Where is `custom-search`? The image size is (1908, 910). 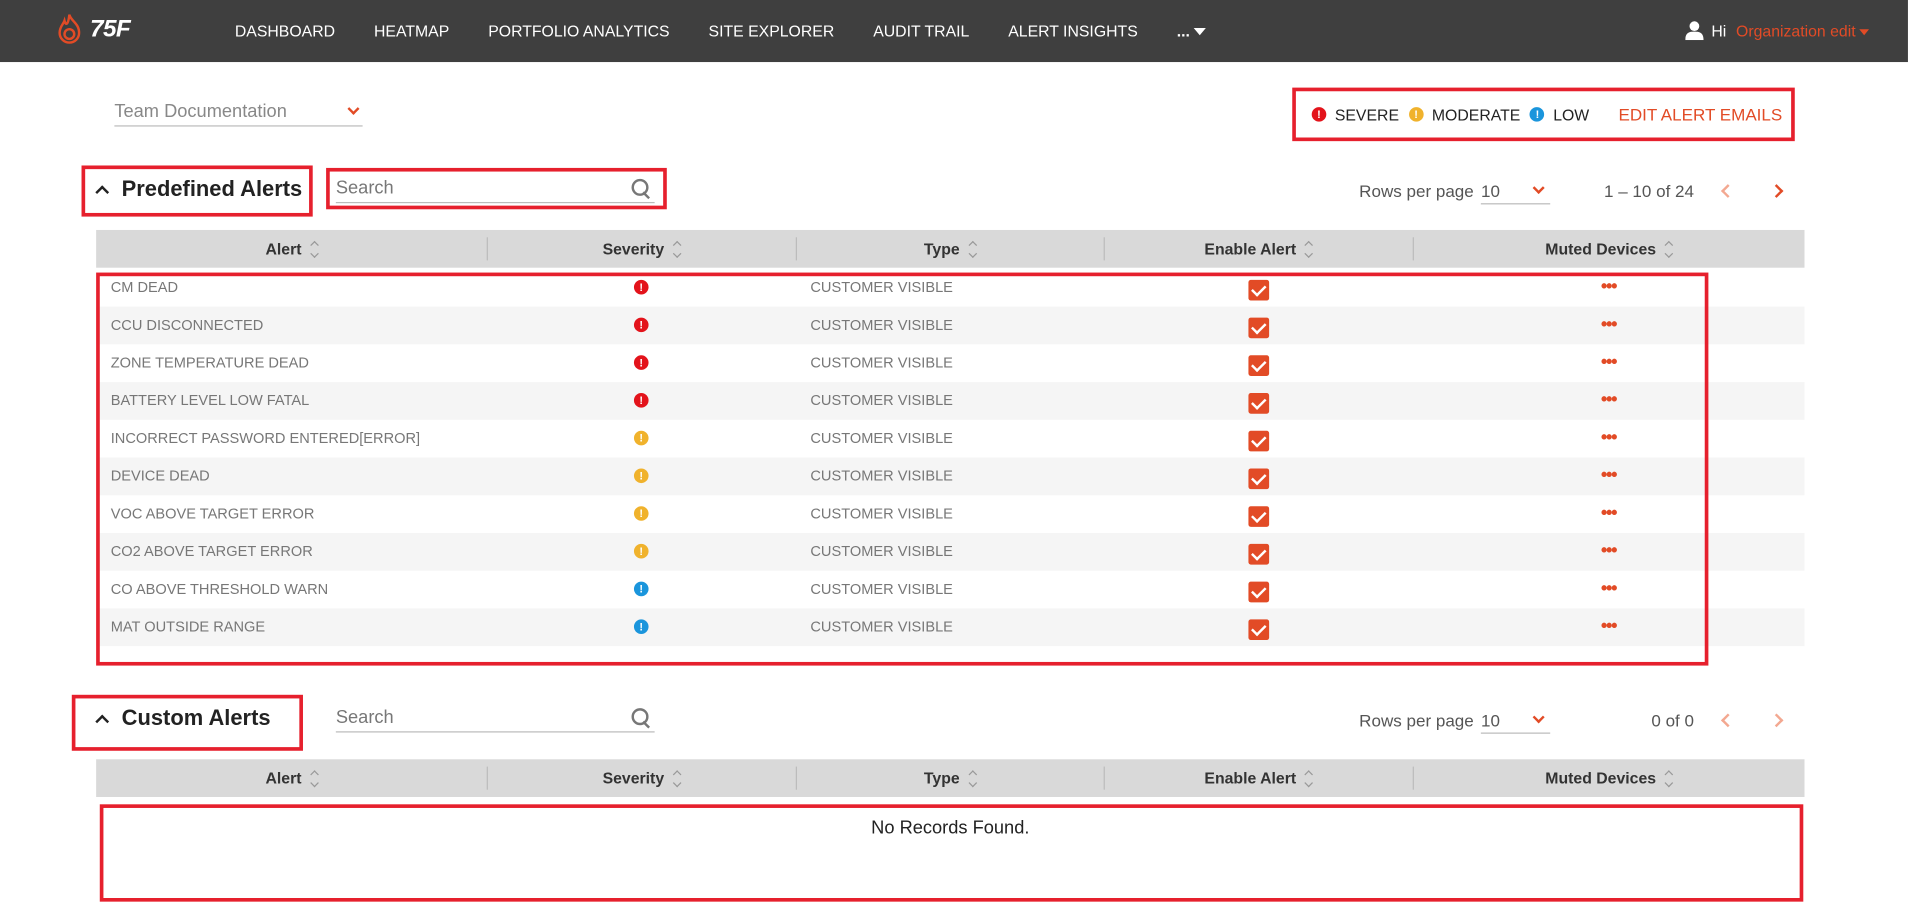
custom-search is located at coordinates (495, 718).